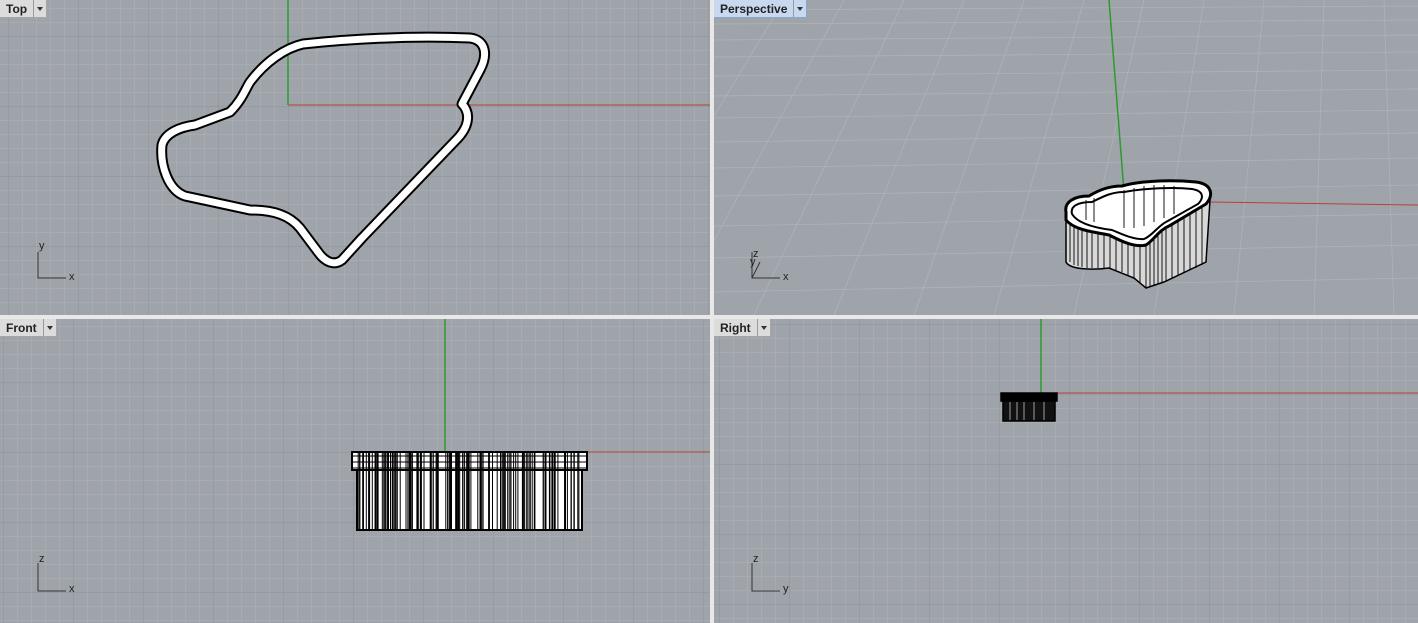 This screenshot has width=1418, height=623. I want to click on tab-top: Top, so click(24, 9).